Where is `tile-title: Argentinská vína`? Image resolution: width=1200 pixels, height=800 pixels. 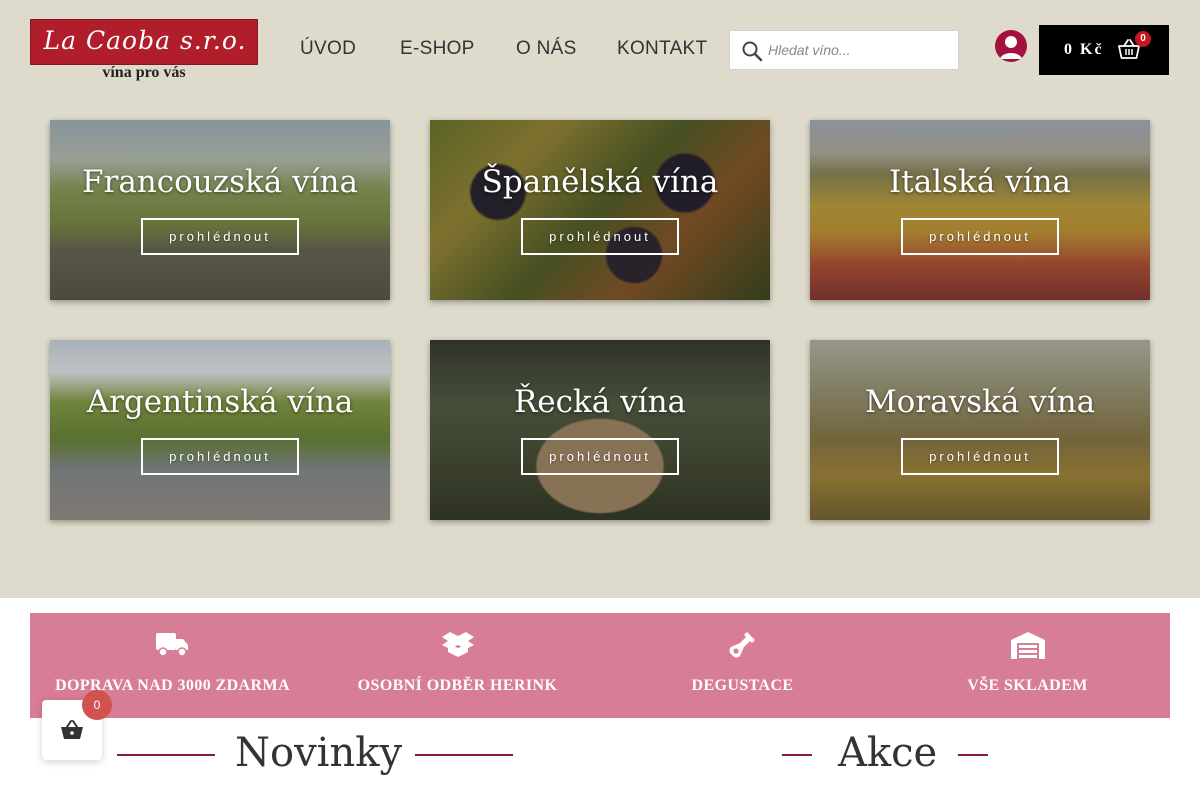
tile-title: Argentinská vína is located at coordinates (220, 402).